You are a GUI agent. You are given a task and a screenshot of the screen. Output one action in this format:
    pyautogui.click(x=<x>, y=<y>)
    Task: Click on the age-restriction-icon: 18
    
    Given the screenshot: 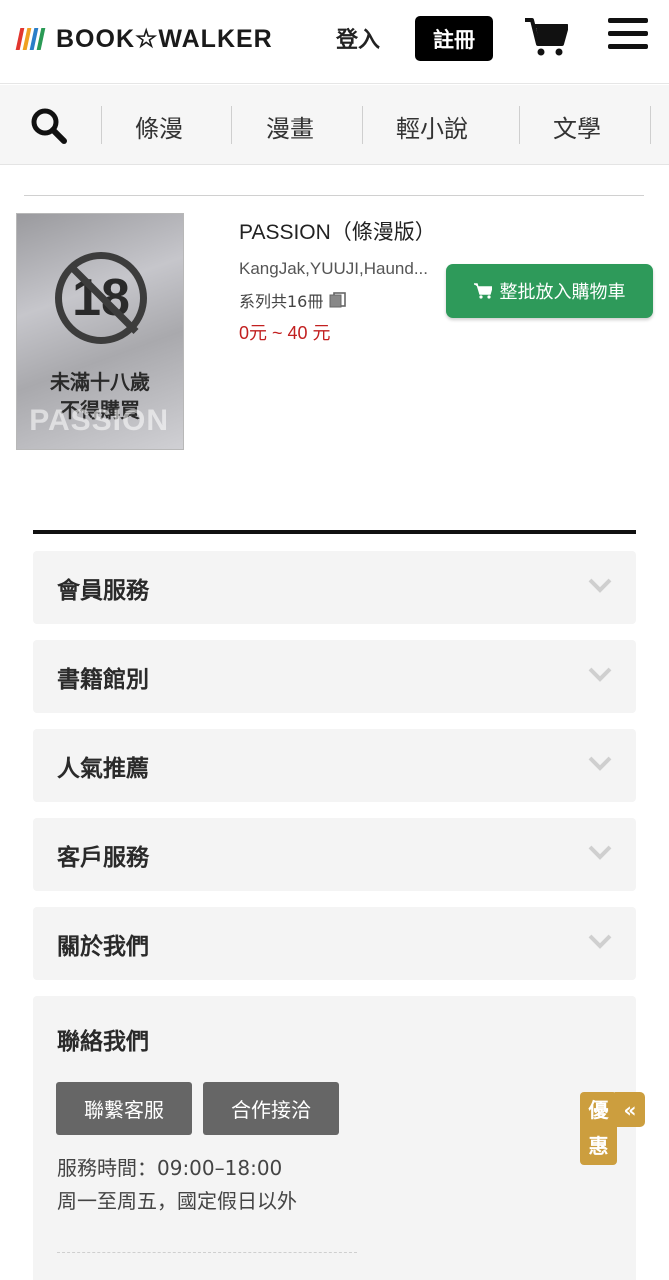 What is the action you would take?
    pyautogui.click(x=101, y=298)
    